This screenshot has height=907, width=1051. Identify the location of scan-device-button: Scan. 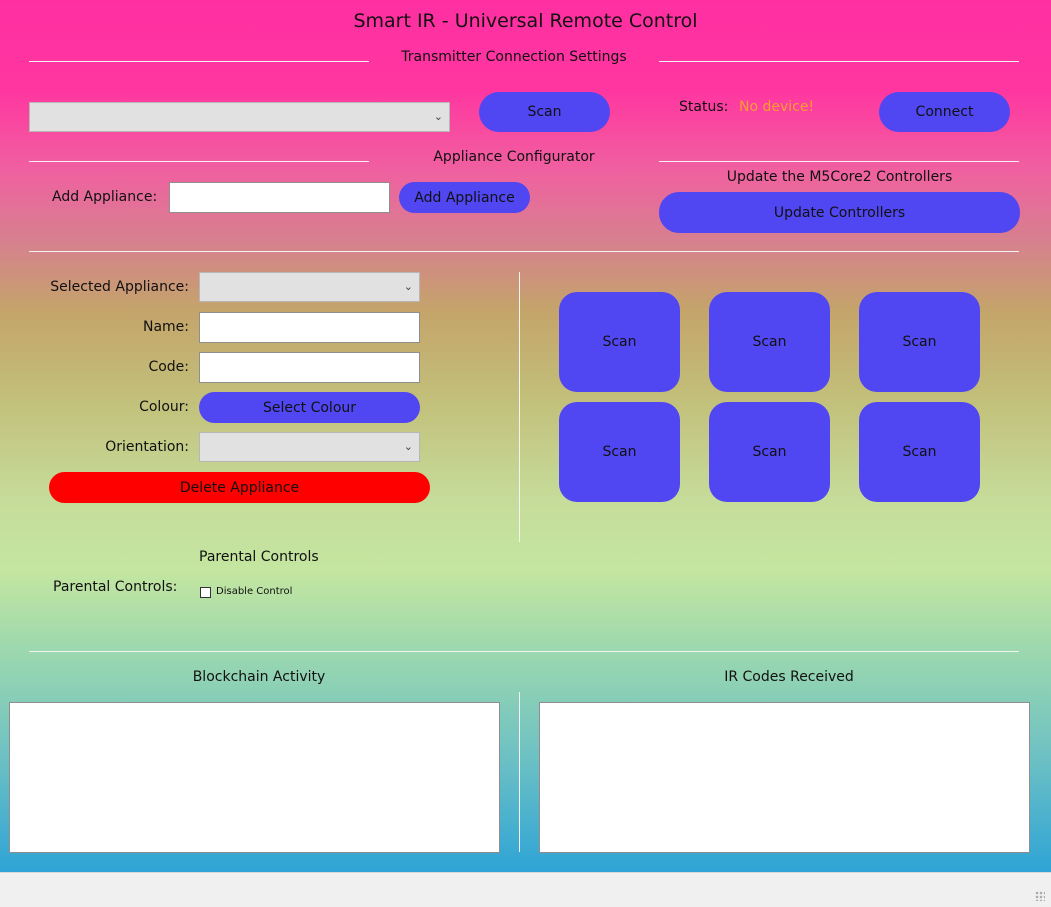
(544, 112).